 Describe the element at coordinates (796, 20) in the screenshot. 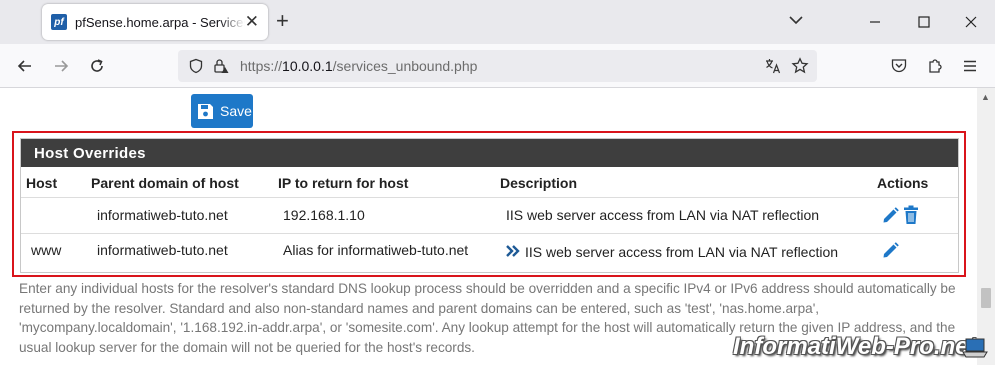

I see `chevron-down-icon` at that location.